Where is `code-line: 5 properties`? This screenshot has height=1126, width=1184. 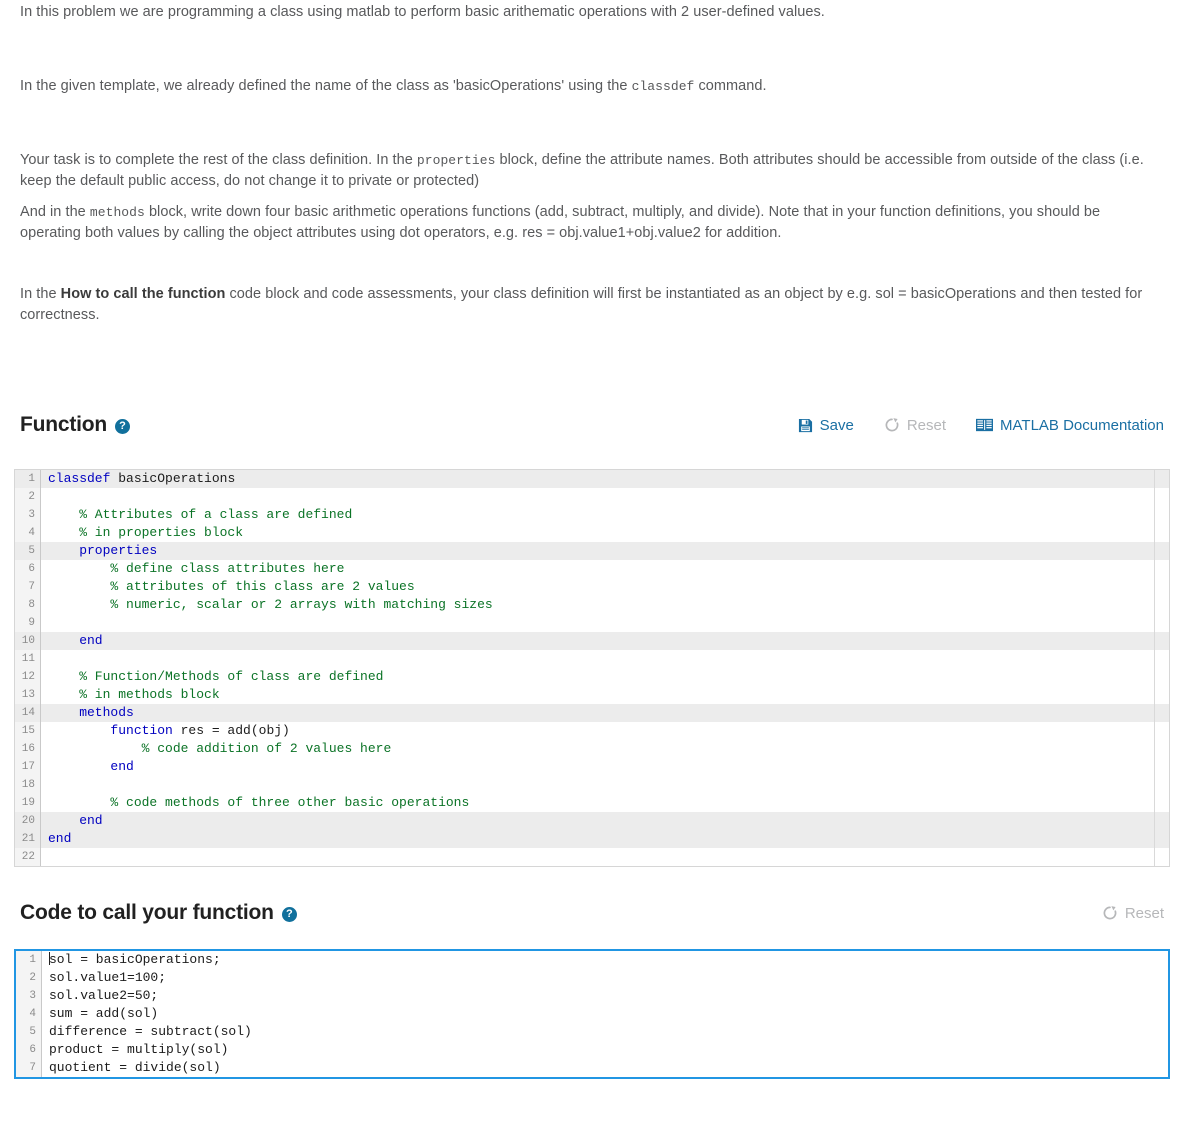 code-line: 5 properties is located at coordinates (592, 551).